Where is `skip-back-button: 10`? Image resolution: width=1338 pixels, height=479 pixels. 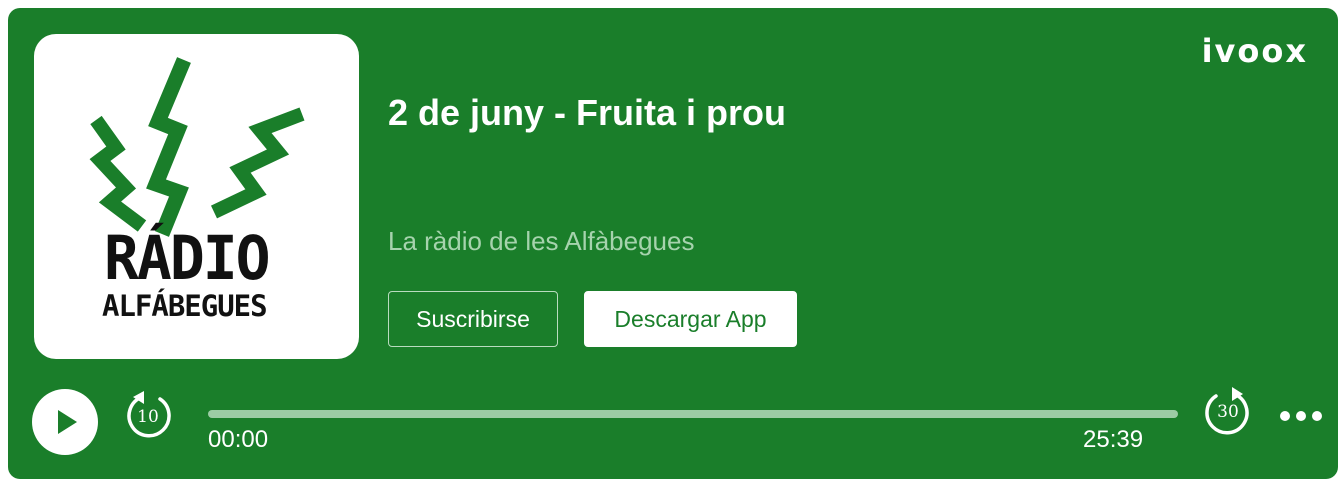
skip-back-button: 10 is located at coordinates (148, 417).